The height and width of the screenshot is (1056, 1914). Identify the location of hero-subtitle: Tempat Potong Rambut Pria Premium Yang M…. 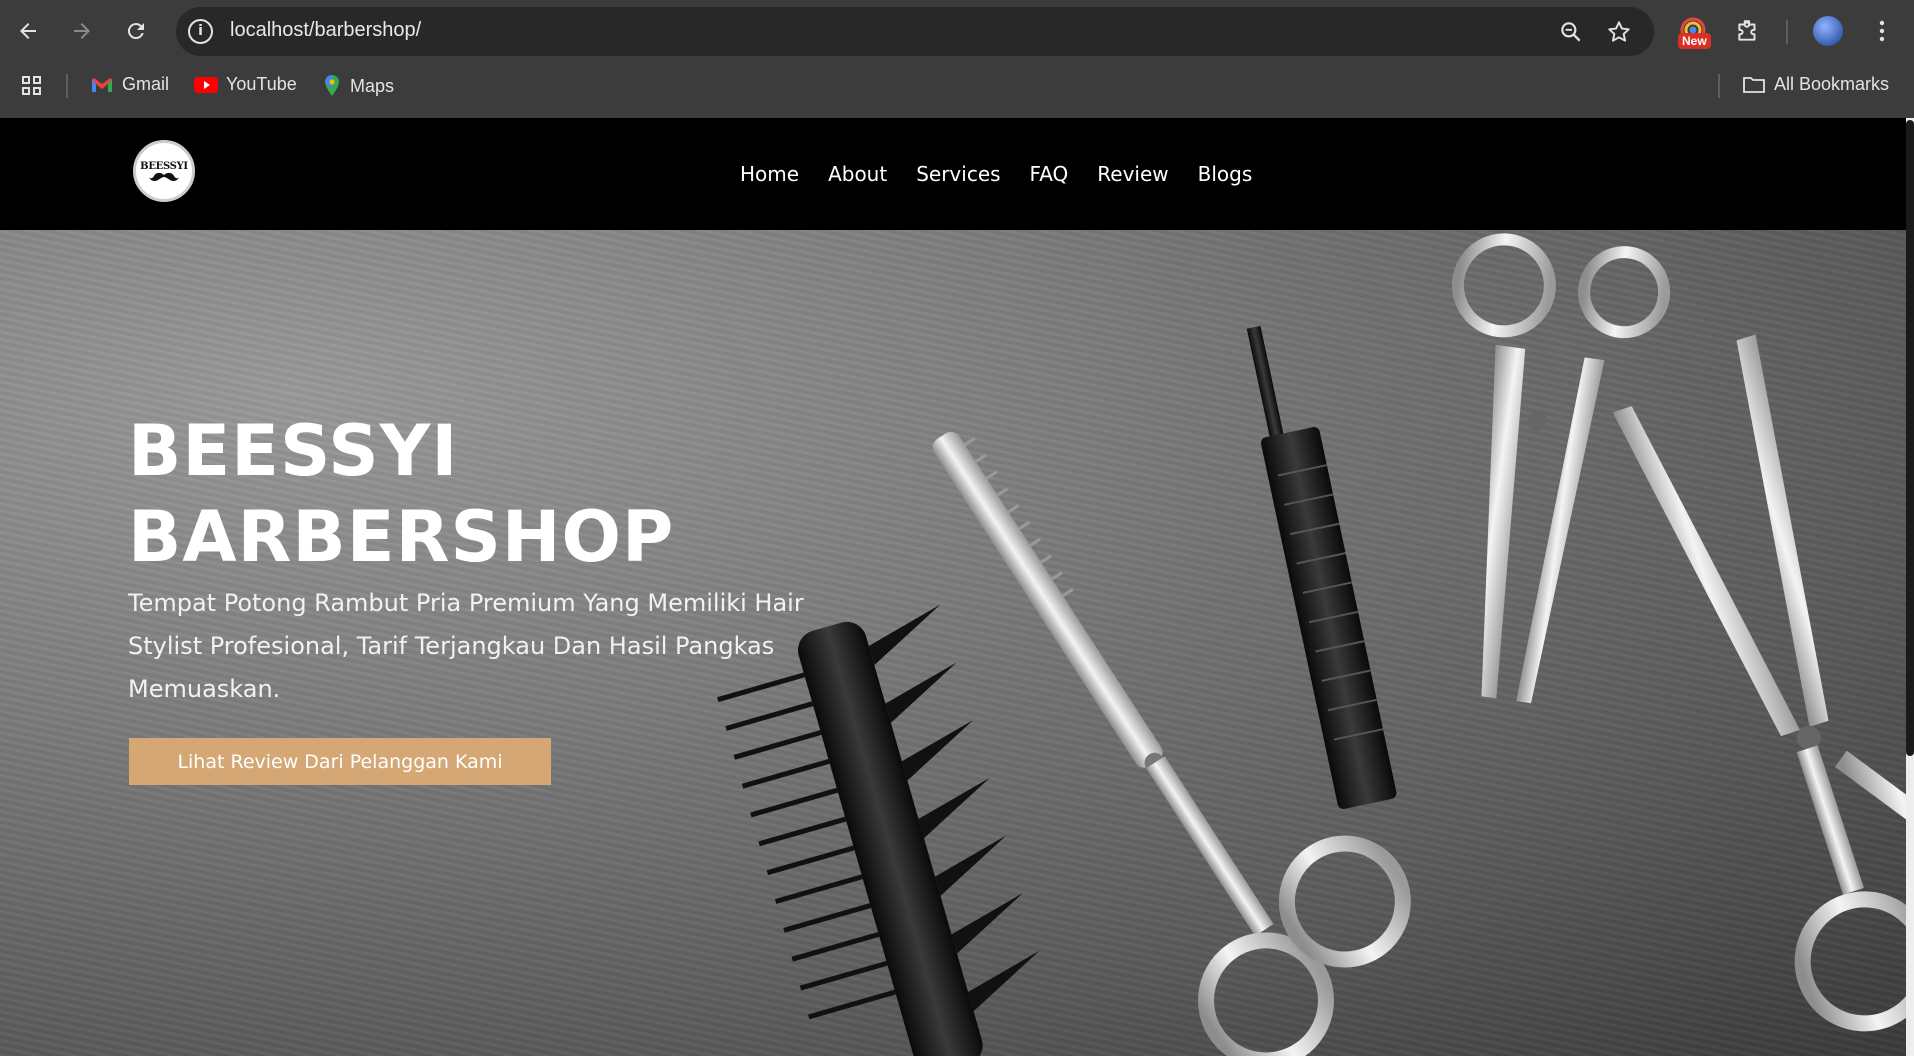
(466, 646).